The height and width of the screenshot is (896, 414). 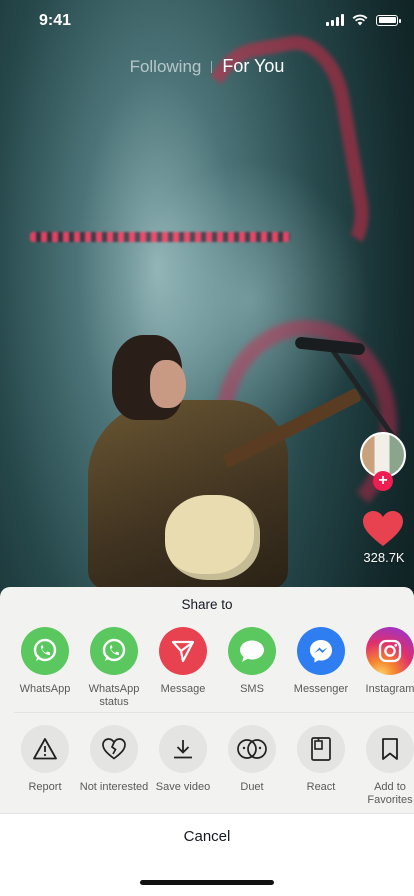 I want to click on action-save-video: Save video, so click(x=183, y=759).